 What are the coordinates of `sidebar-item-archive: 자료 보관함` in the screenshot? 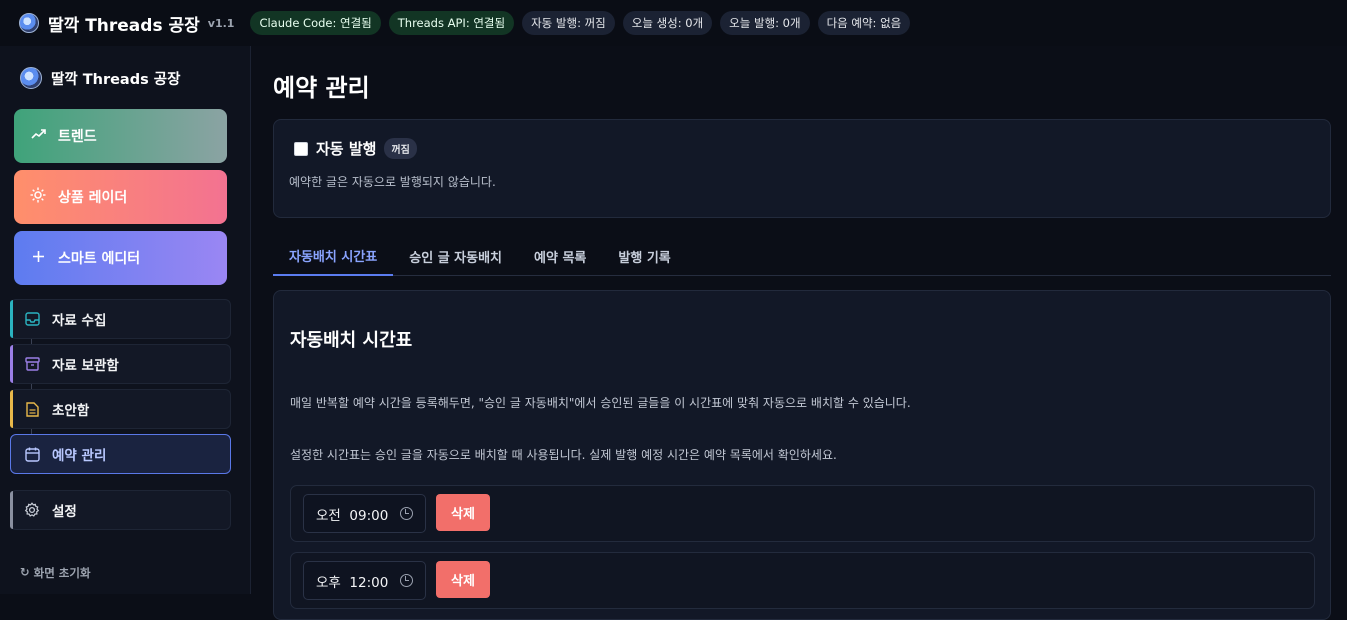 It's located at (120, 364).